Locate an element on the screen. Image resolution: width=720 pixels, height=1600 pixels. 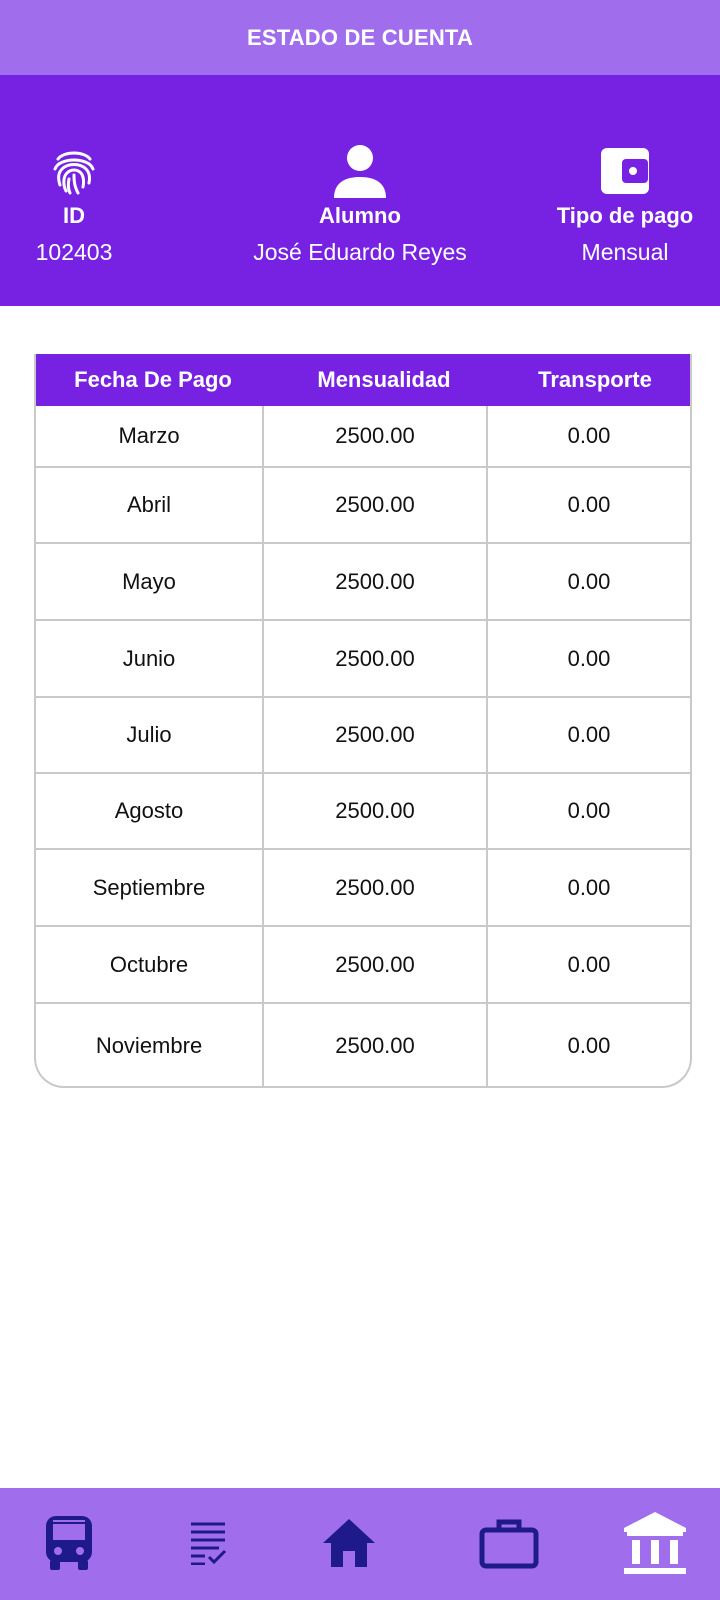
table-row: Noviembre 2500.00 0.00 is located at coordinates (363, 1045).